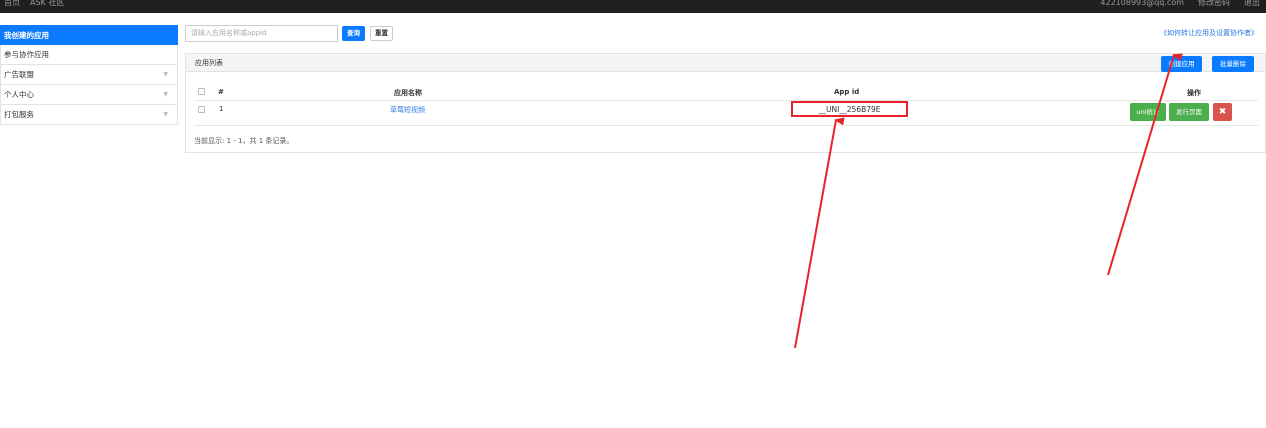 This screenshot has height=428, width=1266. Describe the element at coordinates (1189, 112) in the screenshot. I see `publish-page-button: 发行页面` at that location.